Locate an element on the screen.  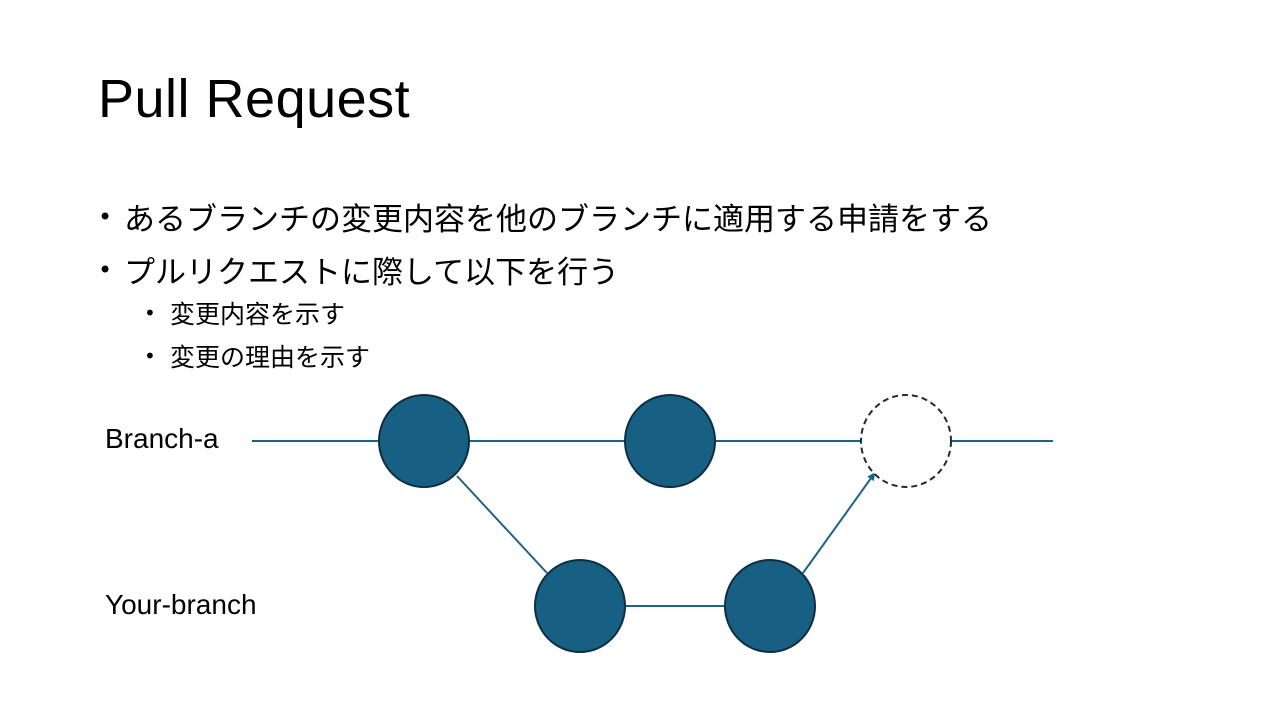
pending-merge-node is located at coordinates (906, 441).